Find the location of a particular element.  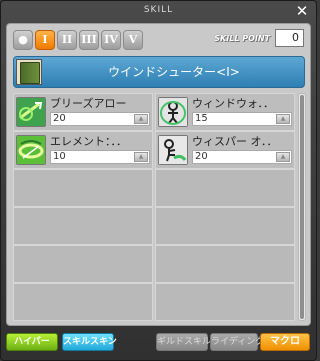

close-icon: ✕ is located at coordinates (302, 11).